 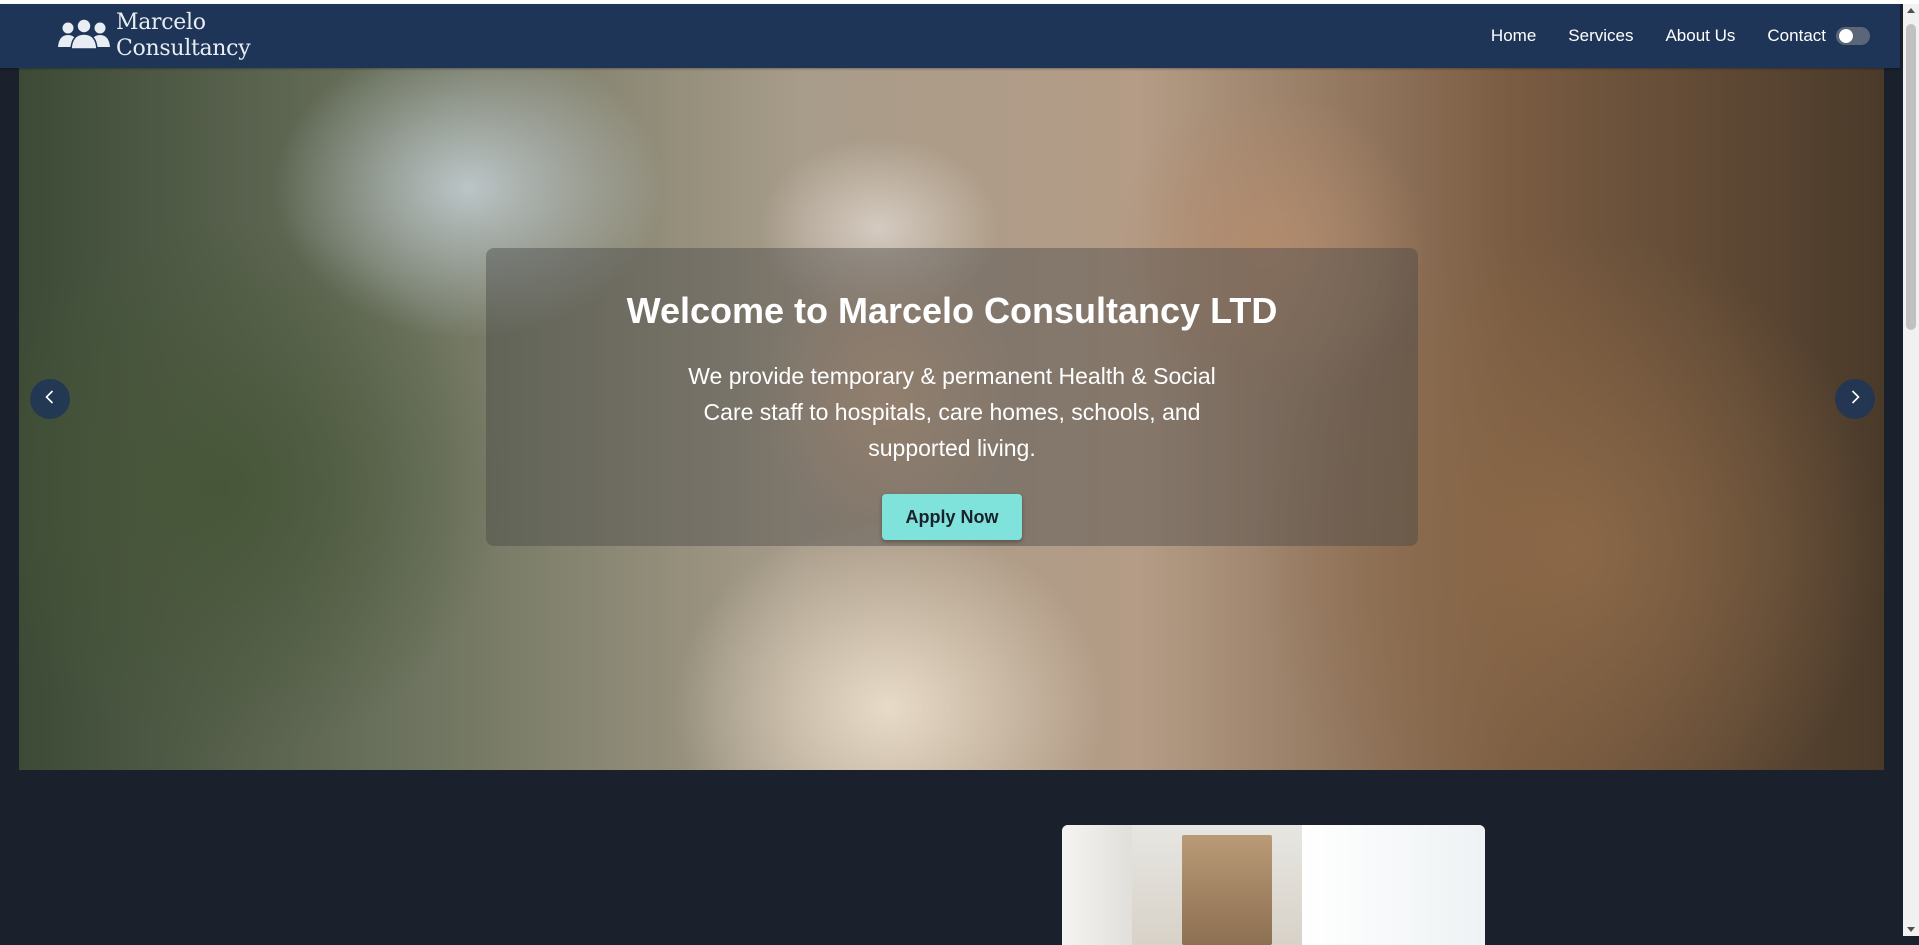 I want to click on nav-services-link: Services, so click(x=1600, y=36).